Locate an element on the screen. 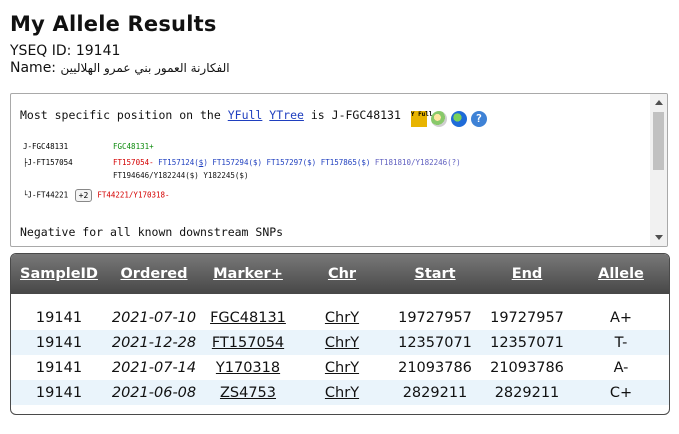 This screenshot has height=434, width=679. sort-allele-header: Allele is located at coordinates (621, 274).